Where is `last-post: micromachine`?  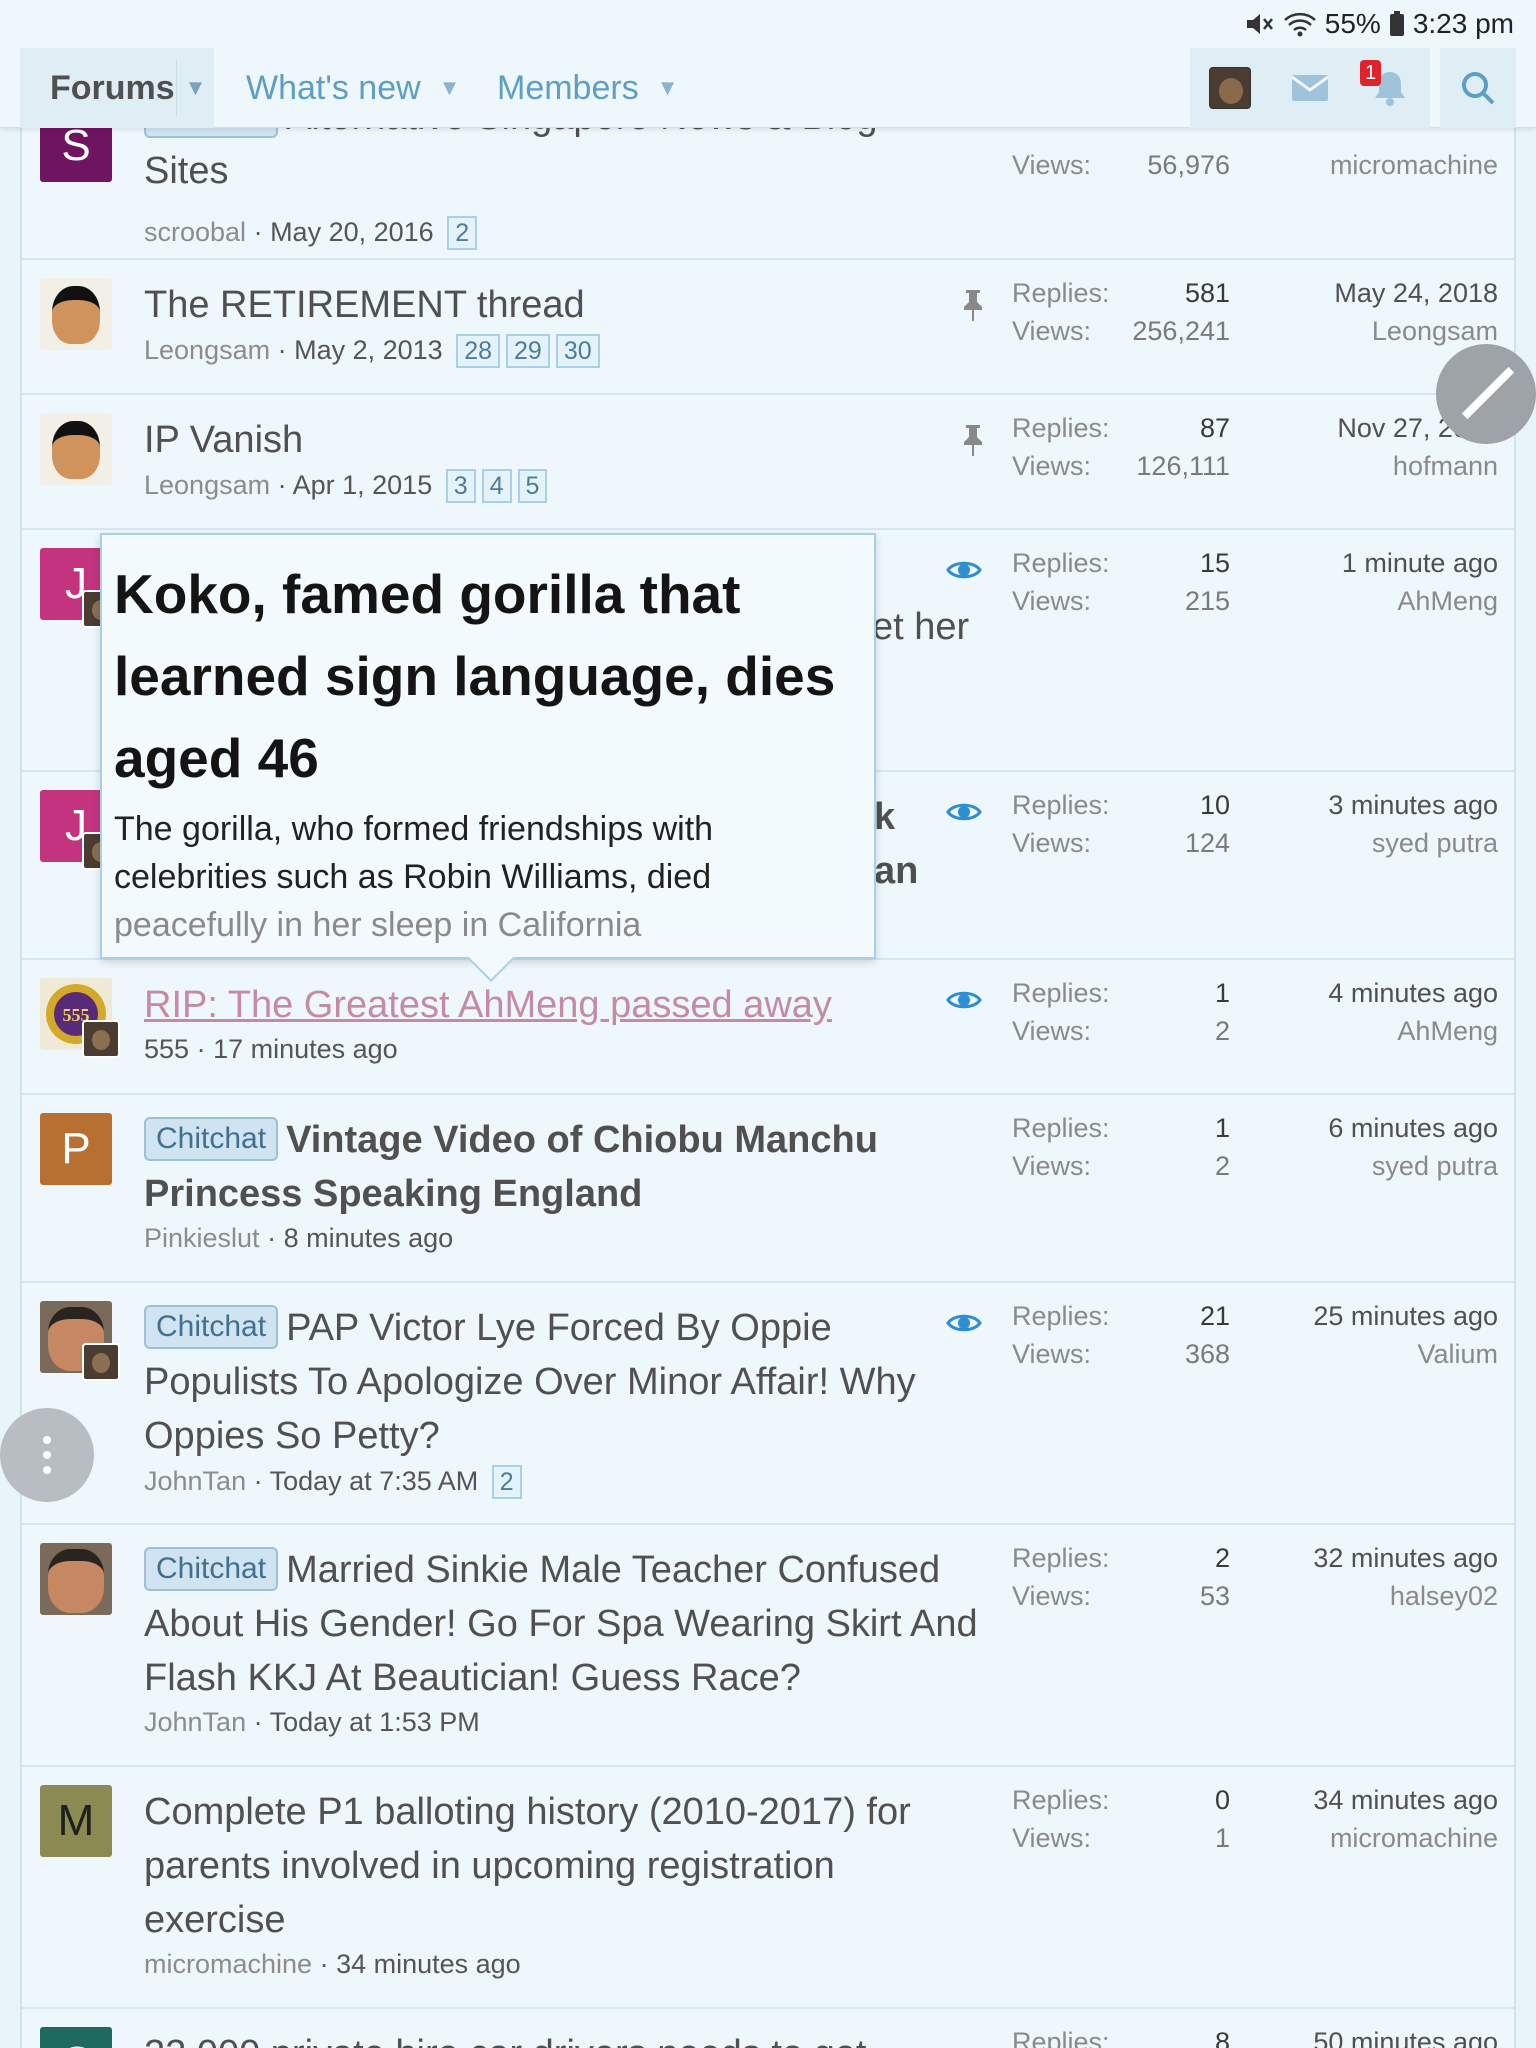
last-post: micromachine is located at coordinates (1378, 165).